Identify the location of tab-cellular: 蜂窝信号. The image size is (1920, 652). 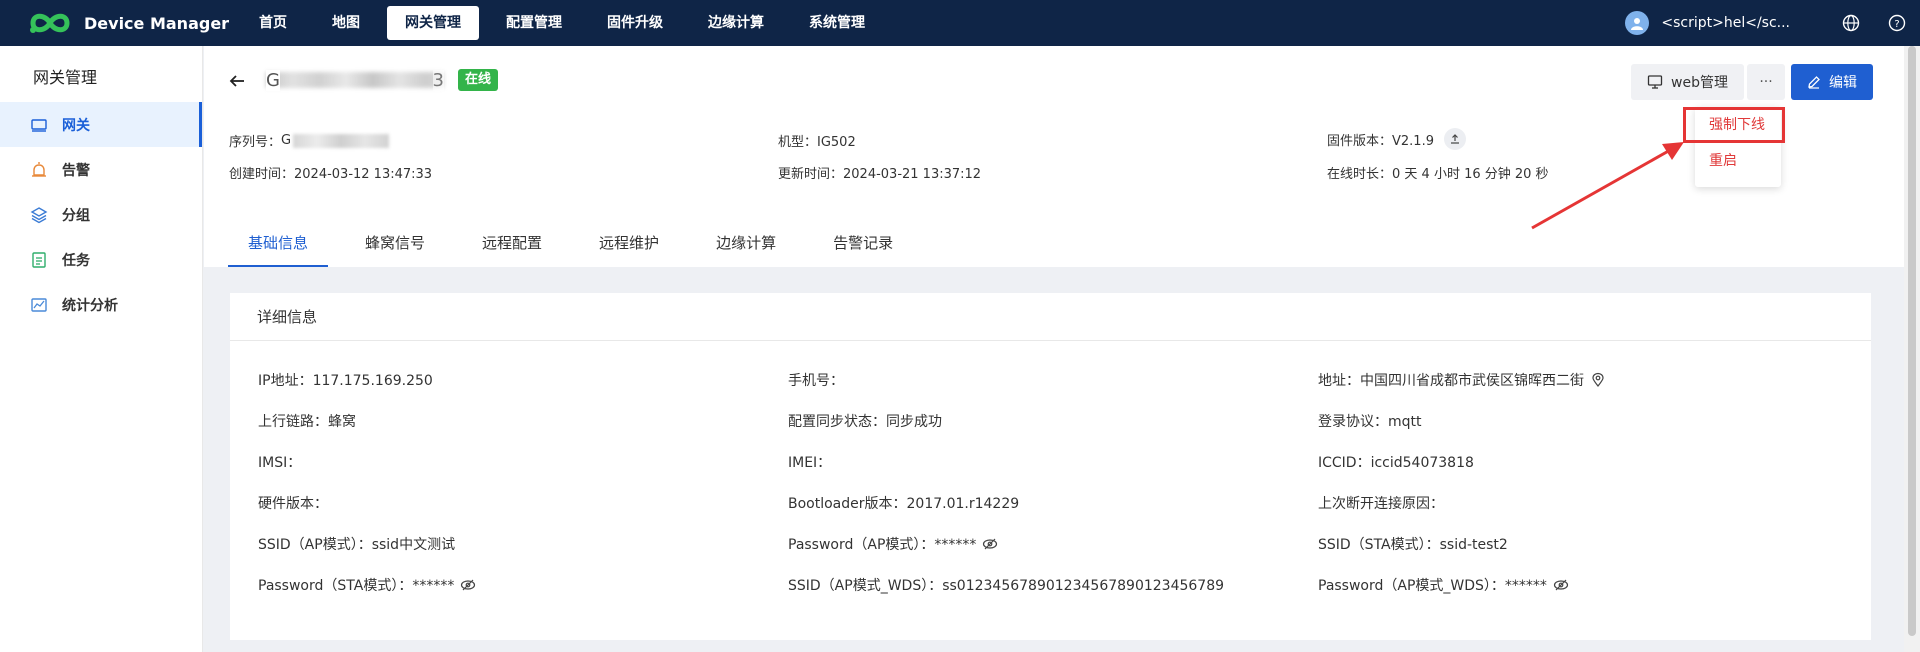
(395, 248).